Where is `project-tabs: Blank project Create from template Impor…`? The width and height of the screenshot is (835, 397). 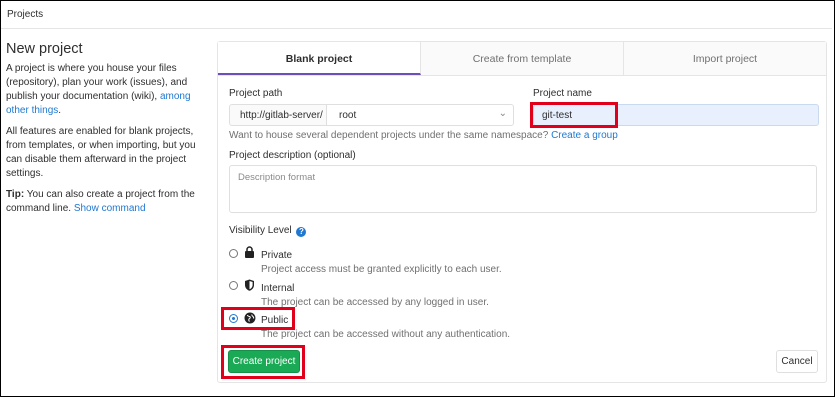 project-tabs: Blank project Create from template Impor… is located at coordinates (522, 59).